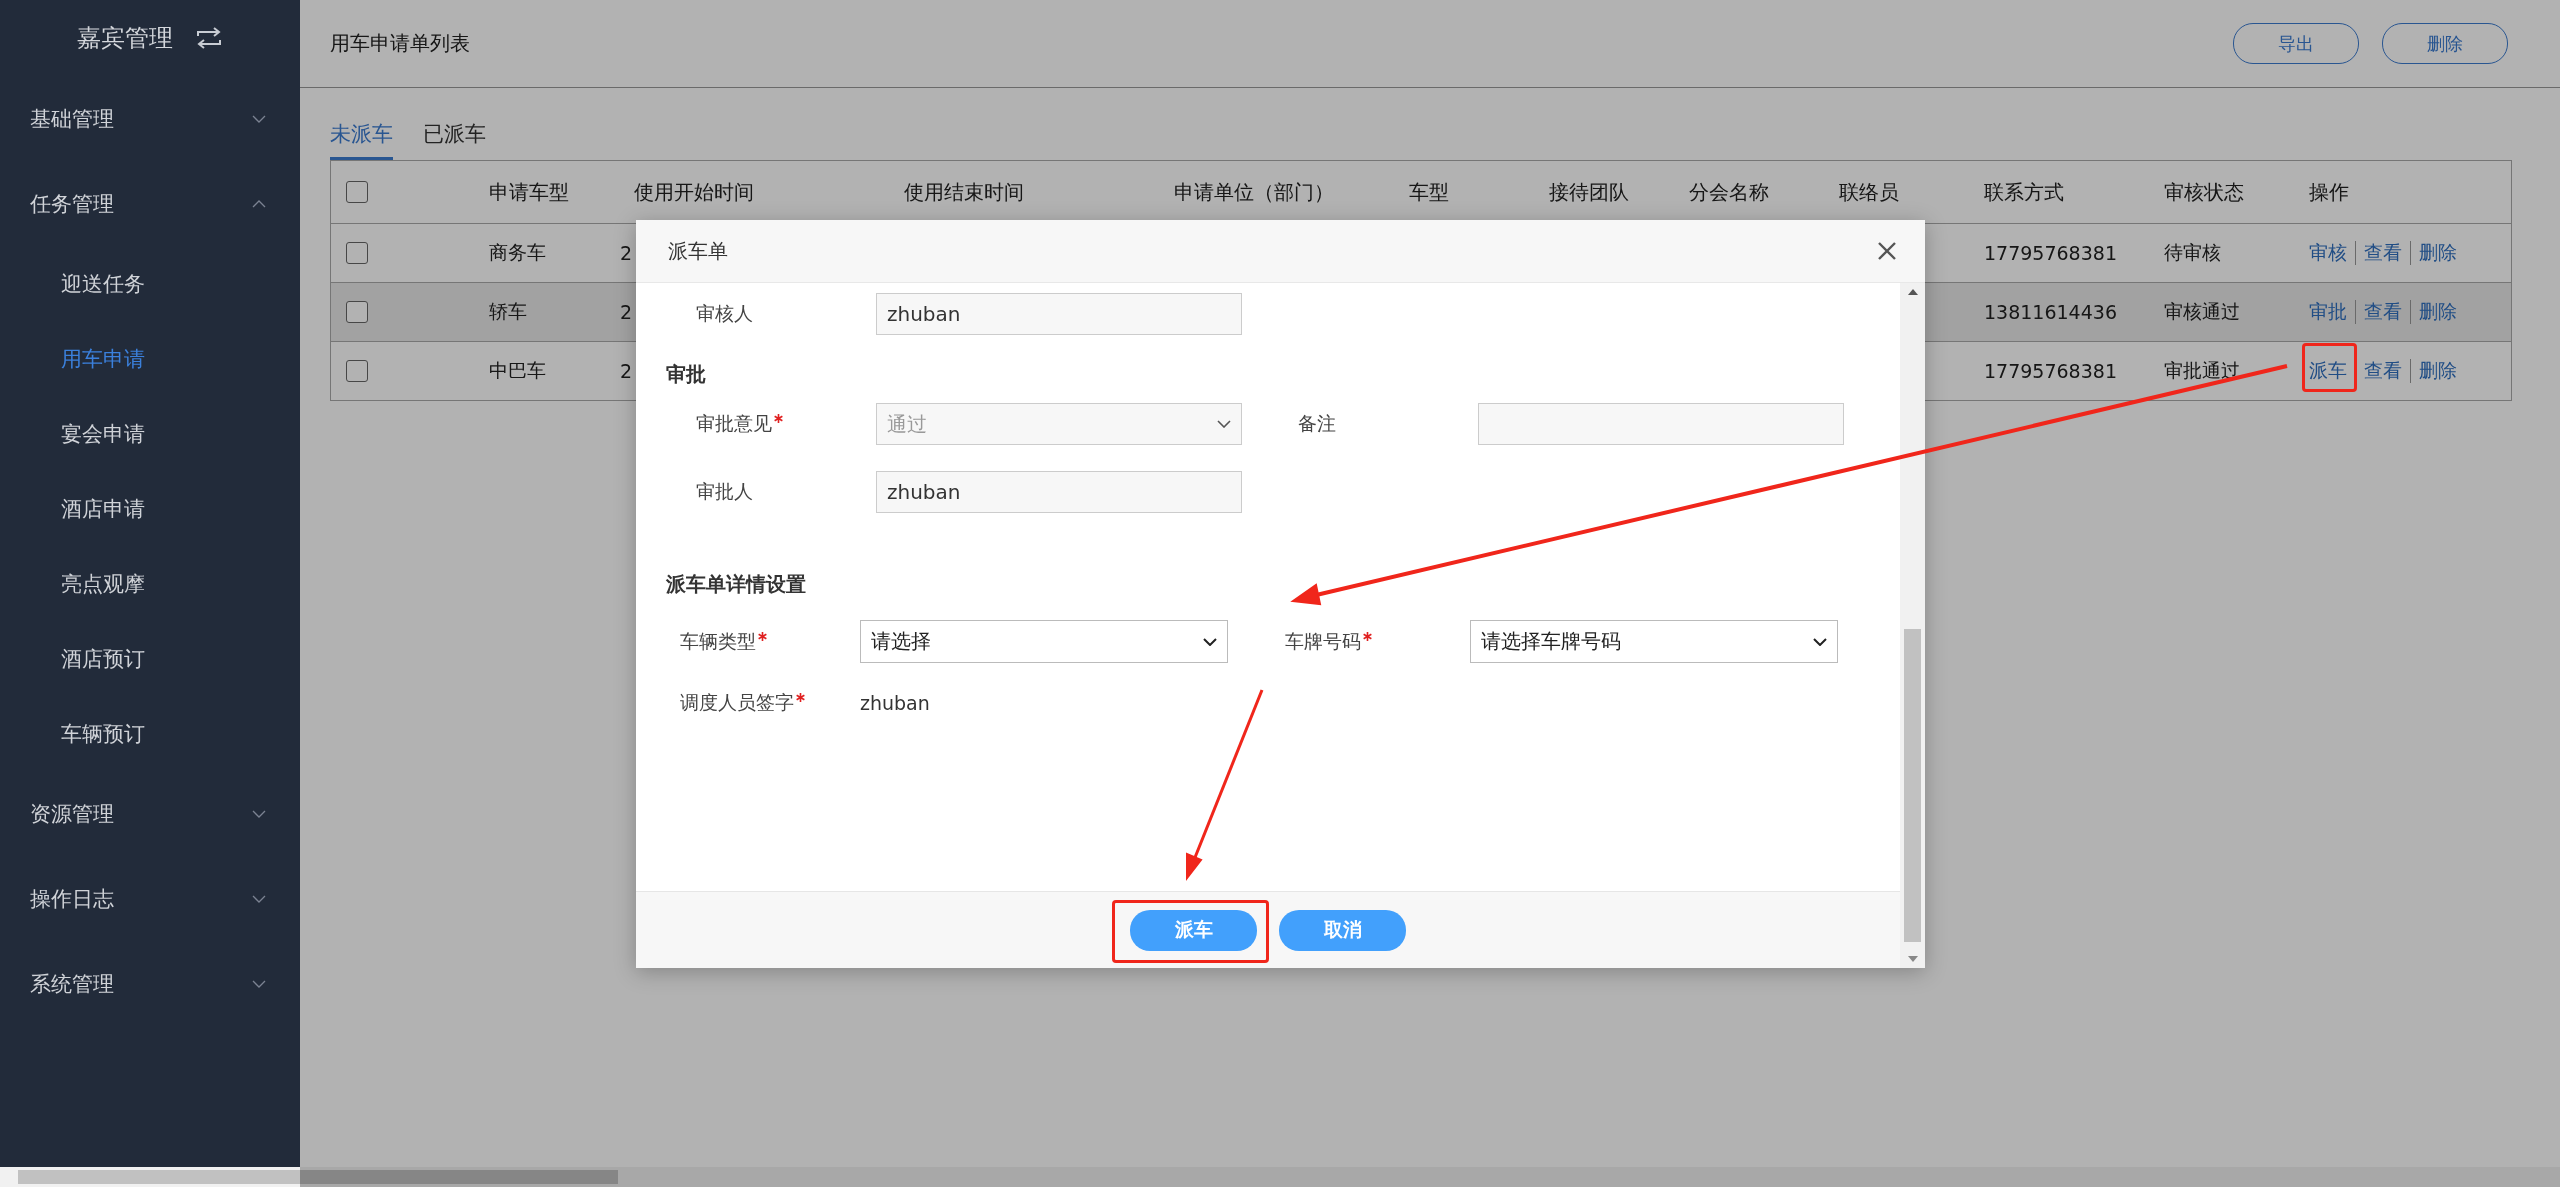 The image size is (2560, 1187). What do you see at coordinates (150, 118) in the screenshot?
I see `menu-group: 基础管理` at bounding box center [150, 118].